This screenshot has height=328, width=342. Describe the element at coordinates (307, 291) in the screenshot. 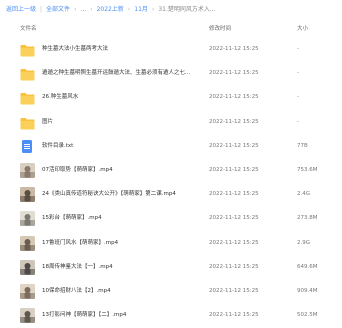

I see `file-size: 909.4M` at that location.